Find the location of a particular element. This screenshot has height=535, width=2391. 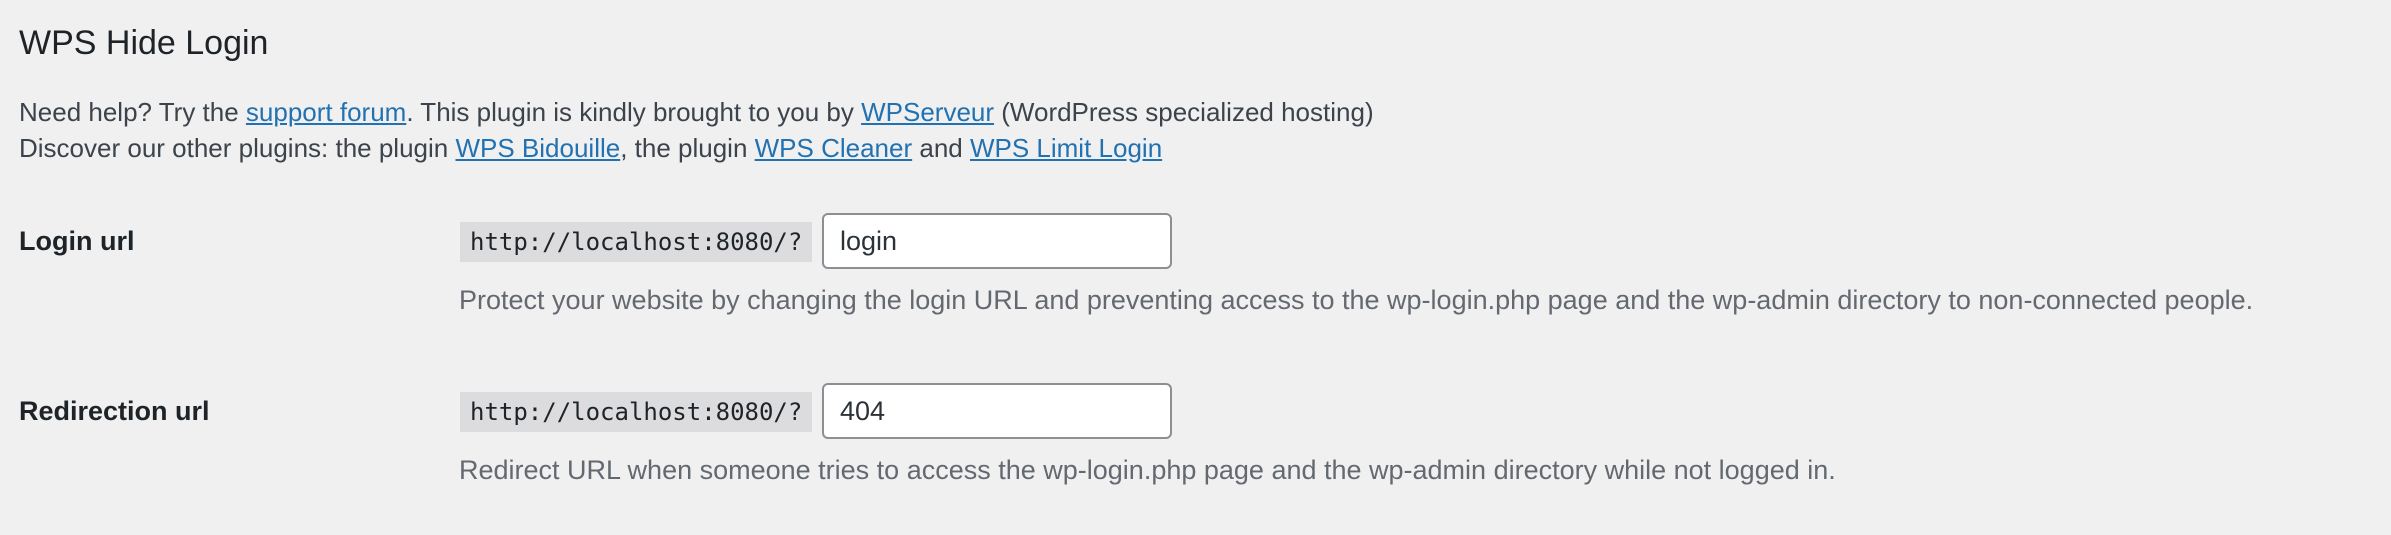

wps-cleaner-link: WPS Cleaner is located at coordinates (834, 148).